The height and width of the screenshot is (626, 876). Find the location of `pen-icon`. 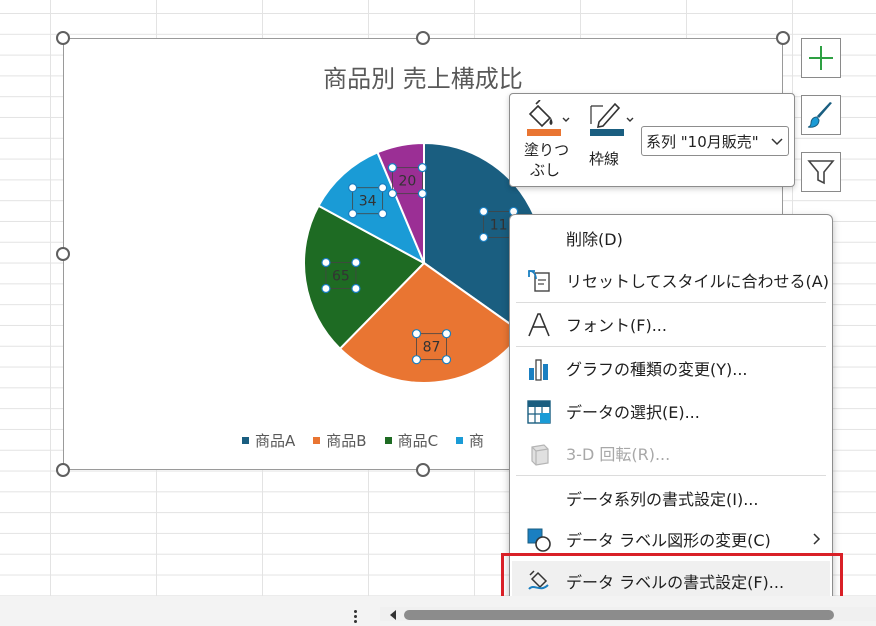

pen-icon is located at coordinates (612, 119).